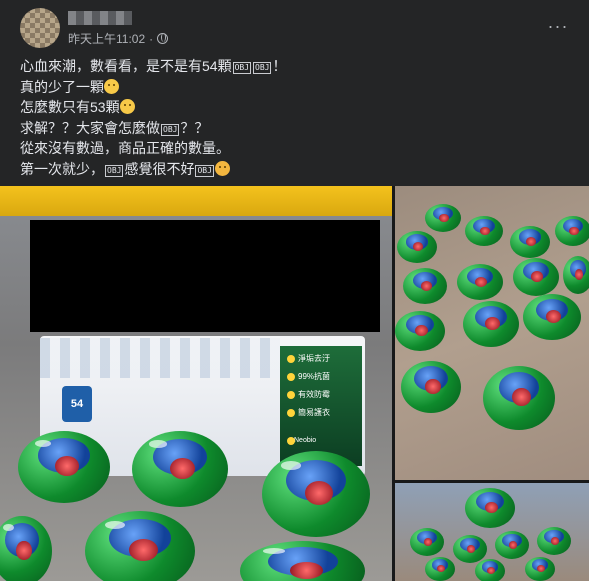 This screenshot has height=581, width=589. I want to click on scared-face-icon, so click(222, 168).